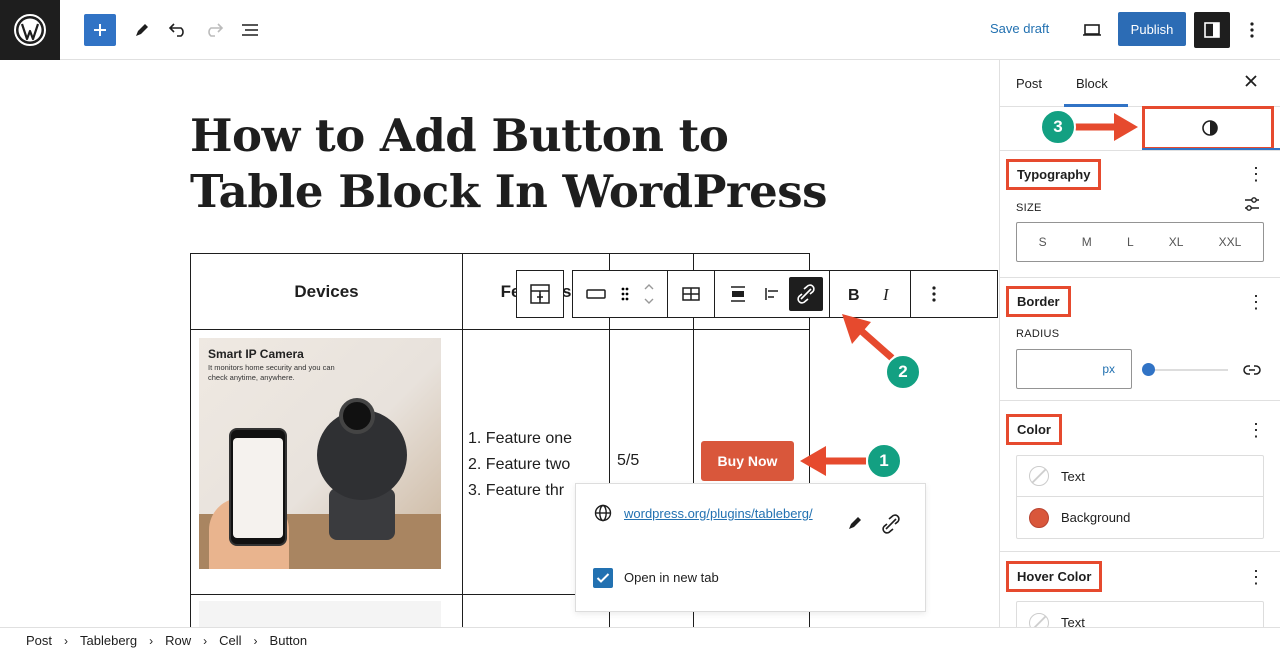  What do you see at coordinates (640, 30) in the screenshot?
I see `editor-top-bar: Save draft Publish` at bounding box center [640, 30].